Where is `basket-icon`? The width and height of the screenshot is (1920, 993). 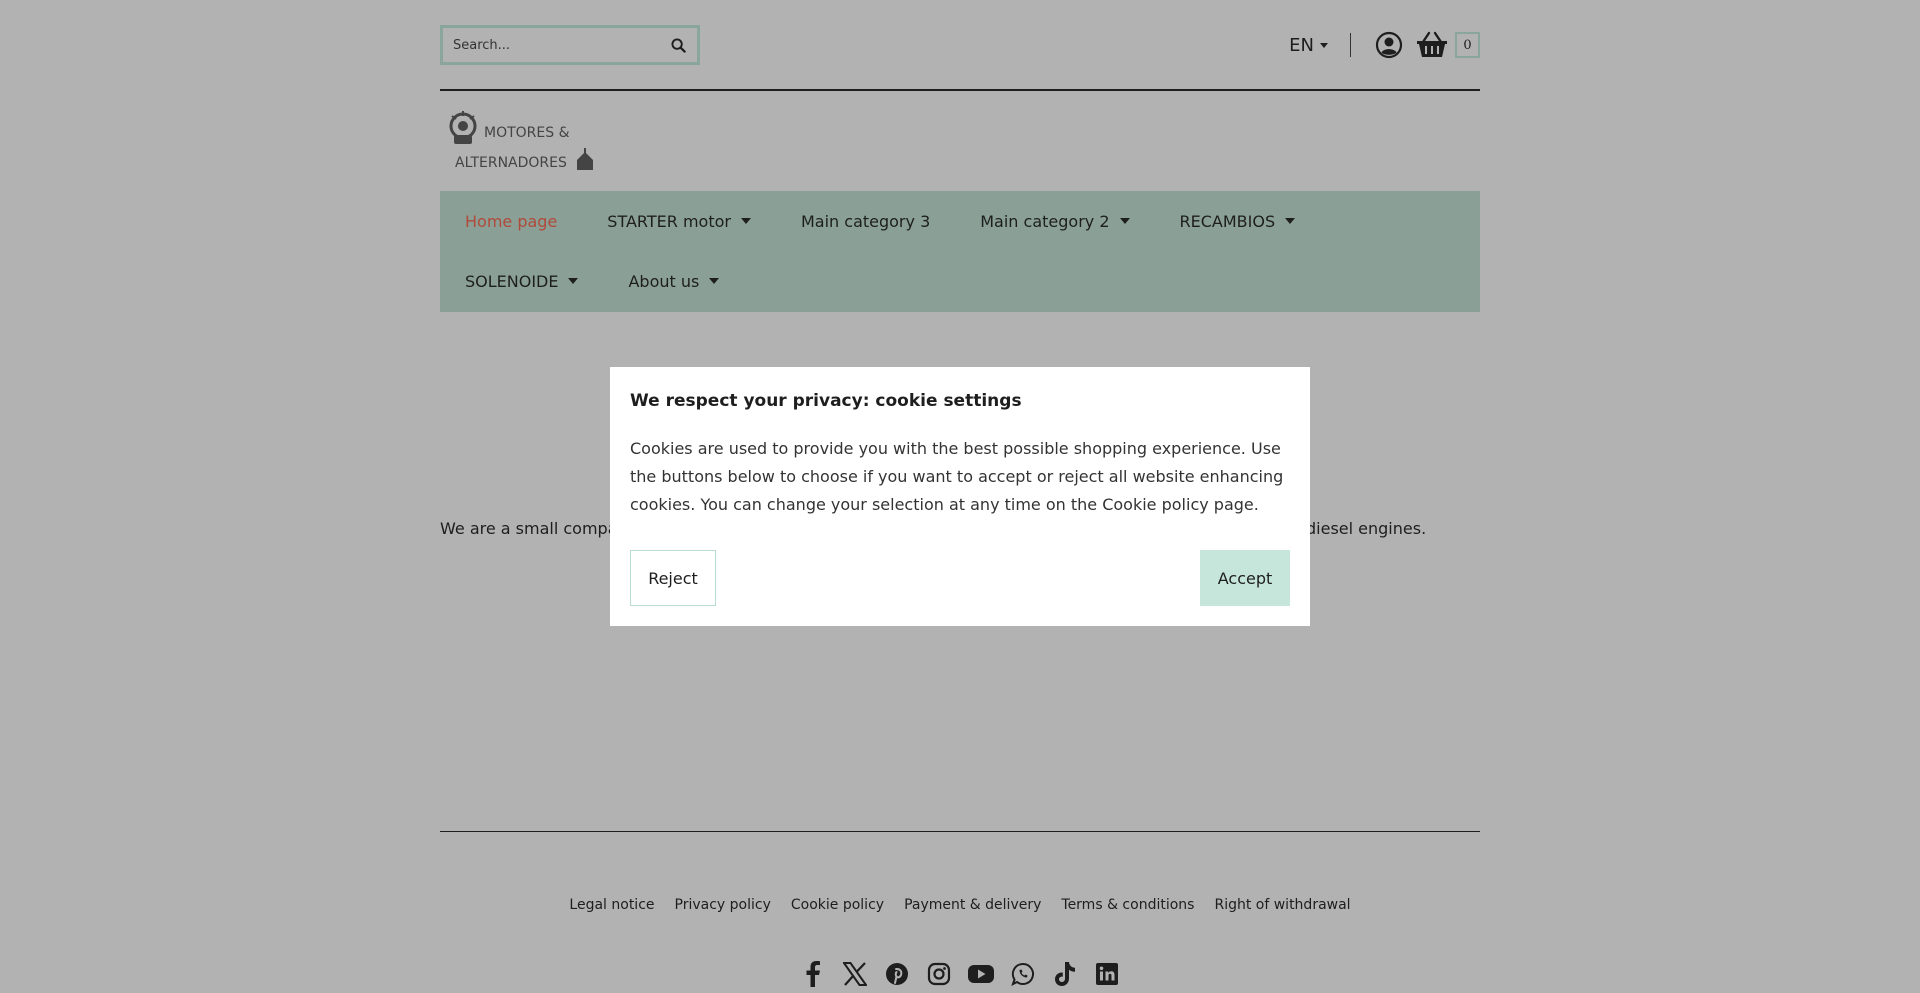 basket-icon is located at coordinates (1432, 44).